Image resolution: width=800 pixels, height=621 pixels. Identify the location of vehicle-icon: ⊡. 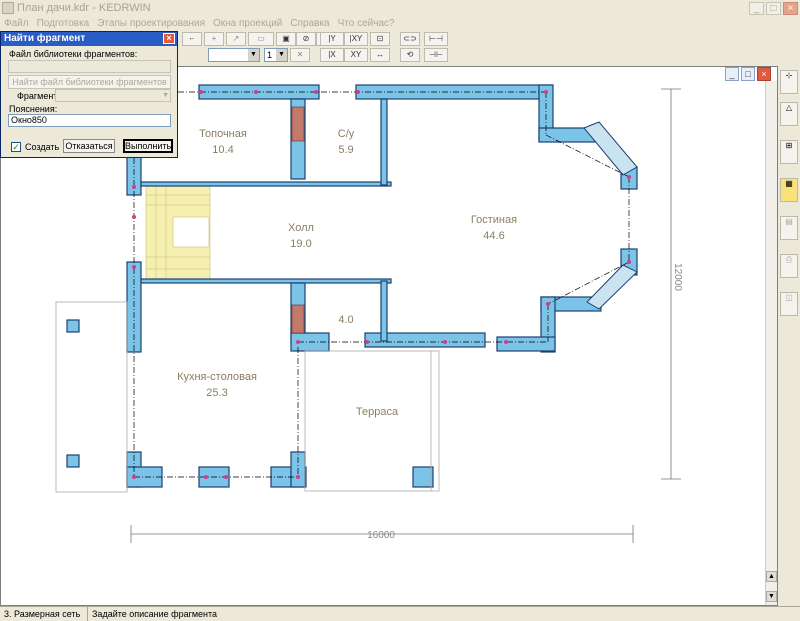
(380, 39).